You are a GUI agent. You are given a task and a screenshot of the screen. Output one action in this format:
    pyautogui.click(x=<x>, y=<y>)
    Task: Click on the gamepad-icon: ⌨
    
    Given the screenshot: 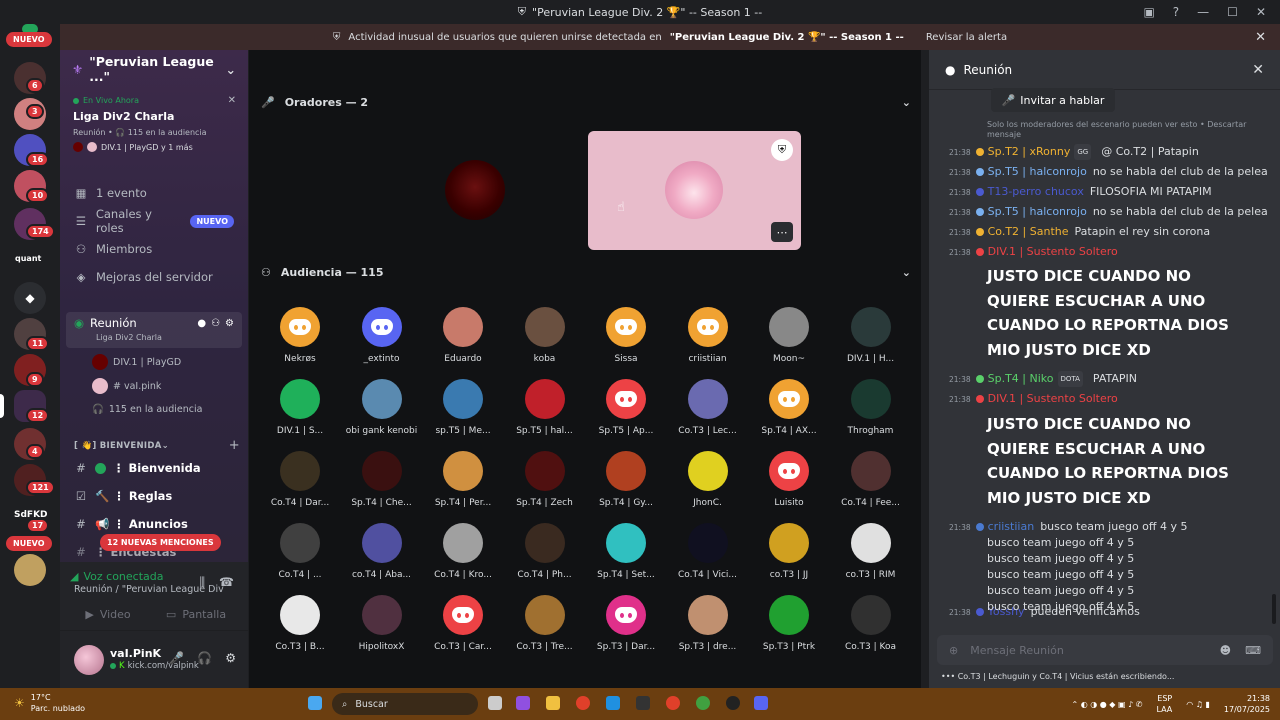 What is the action you would take?
    pyautogui.click(x=1253, y=650)
    